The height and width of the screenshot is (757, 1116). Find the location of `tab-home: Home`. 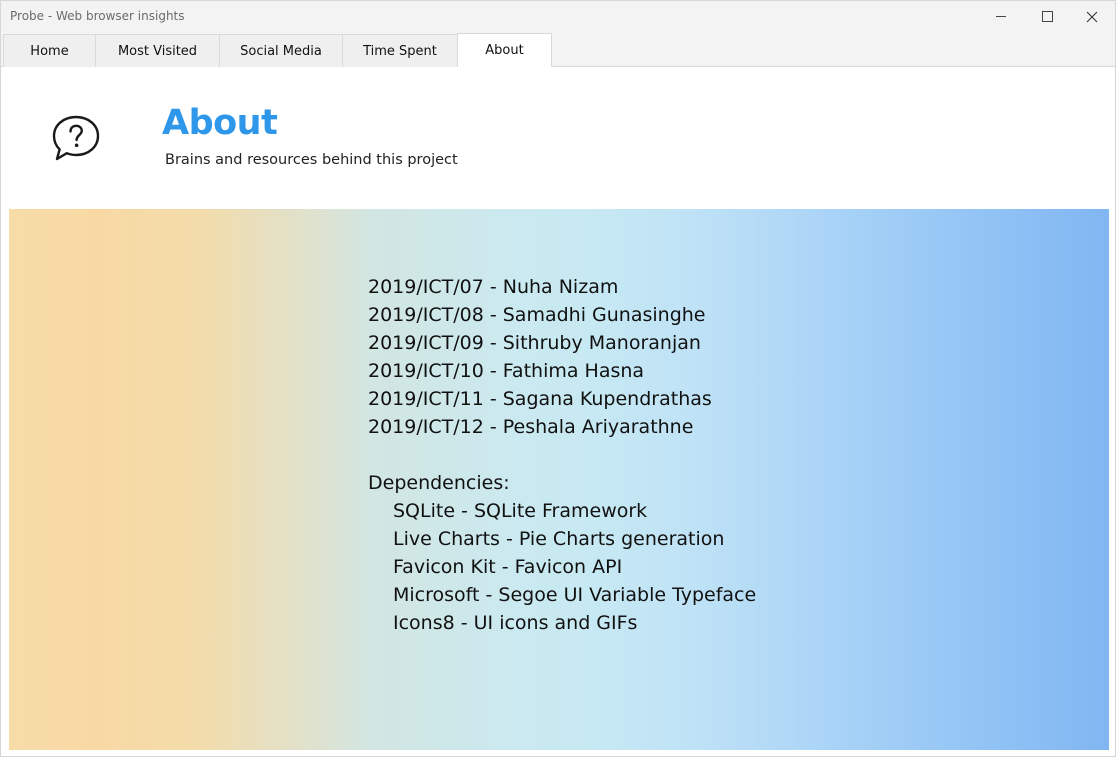

tab-home: Home is located at coordinates (49, 50).